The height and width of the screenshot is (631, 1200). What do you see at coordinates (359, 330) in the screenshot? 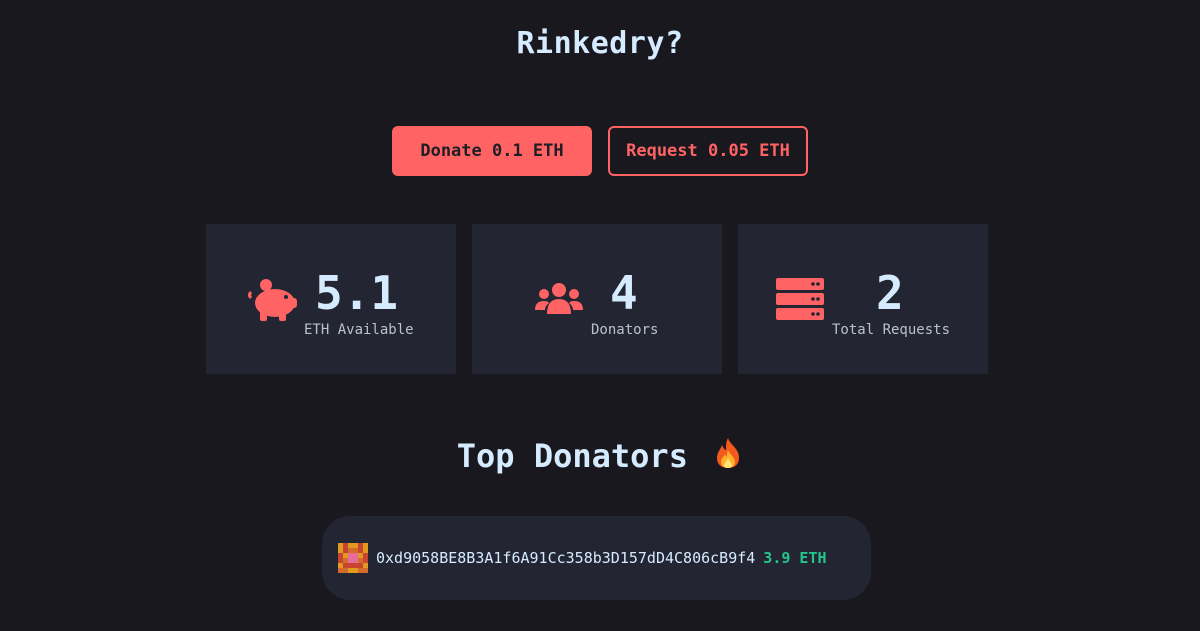
I see `stat-label: ETH Available` at bounding box center [359, 330].